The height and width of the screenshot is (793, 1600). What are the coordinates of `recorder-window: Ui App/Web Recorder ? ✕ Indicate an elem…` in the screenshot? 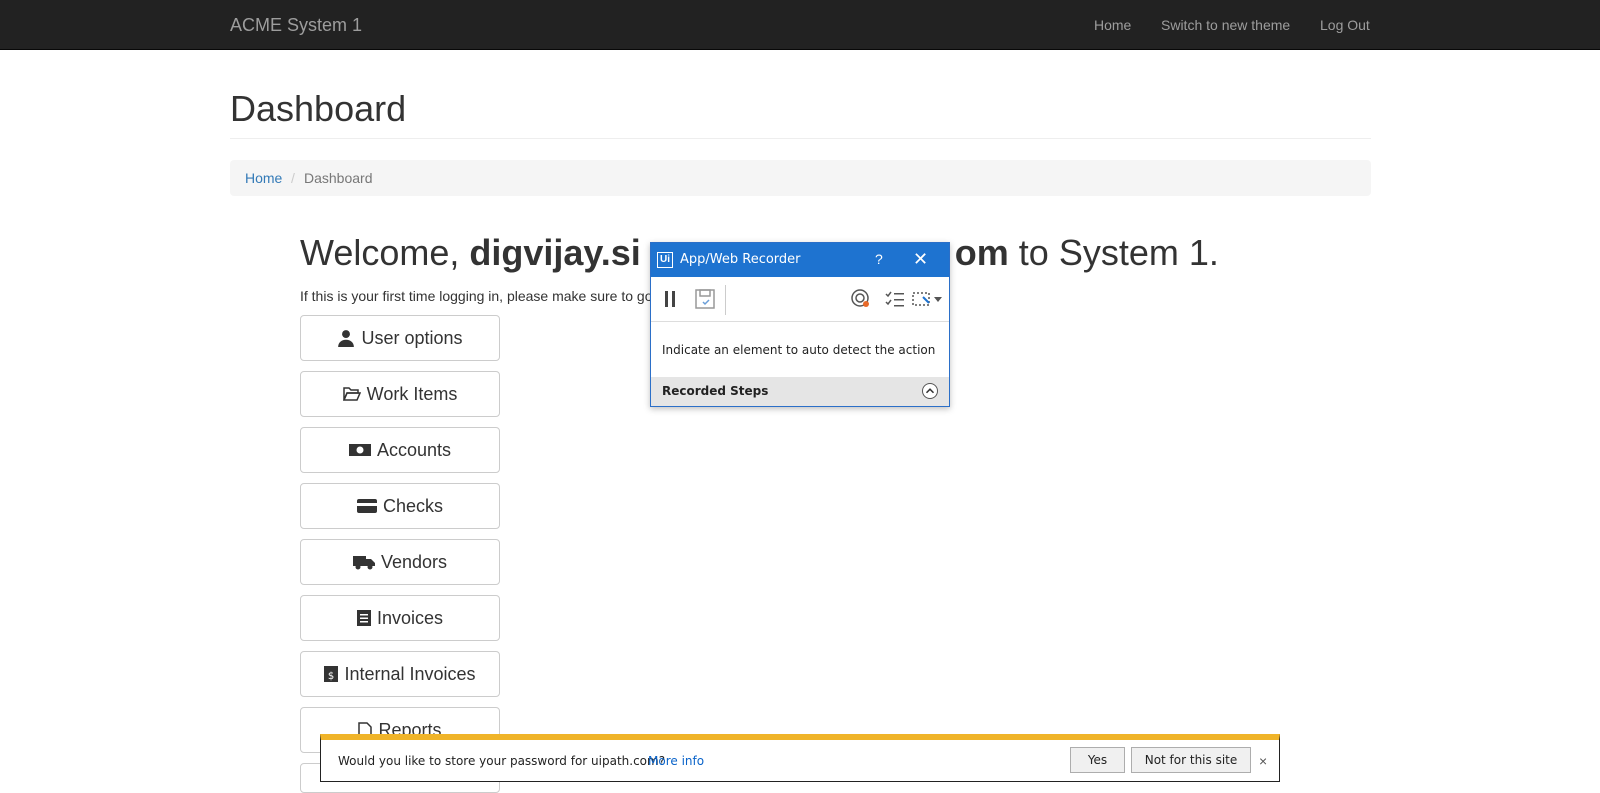 It's located at (800, 324).